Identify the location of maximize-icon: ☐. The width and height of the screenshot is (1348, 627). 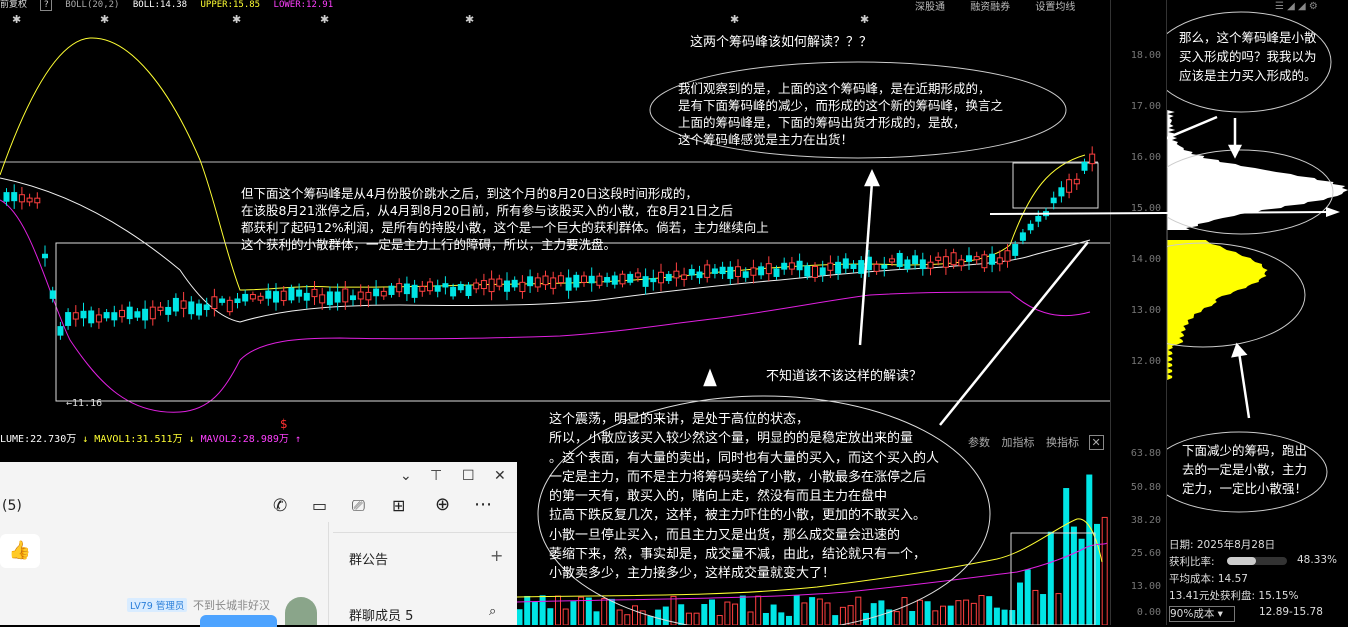
(468, 476).